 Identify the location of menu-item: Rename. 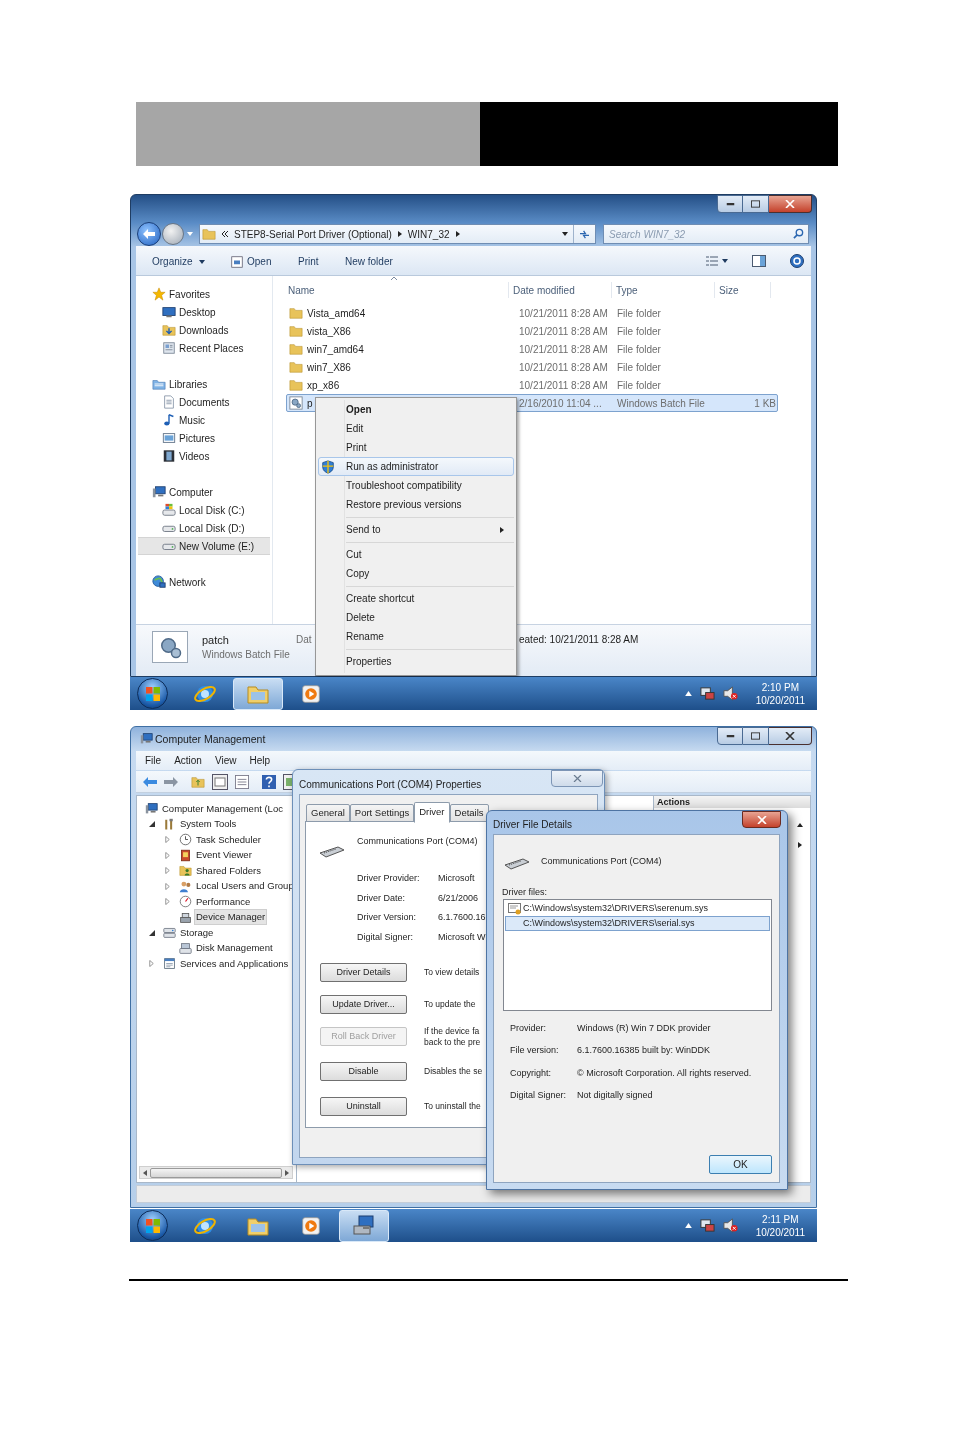
(416, 636).